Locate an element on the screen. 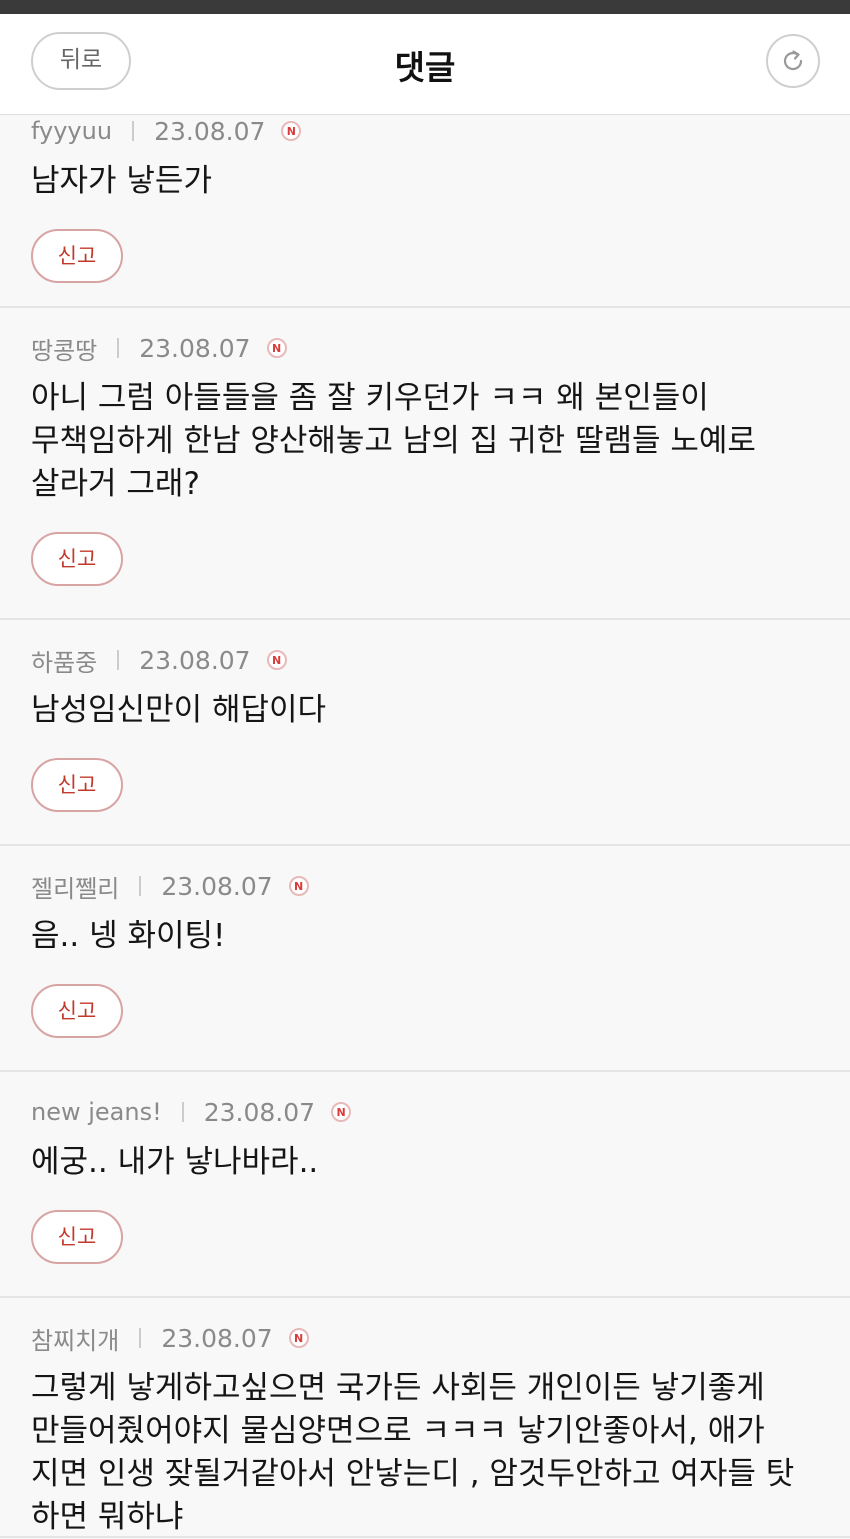 This screenshot has height=1539, width=850. comment-item: 하품중 23.08.07 N 남성임신만이 해답이다 신고 is located at coordinates (425, 733).